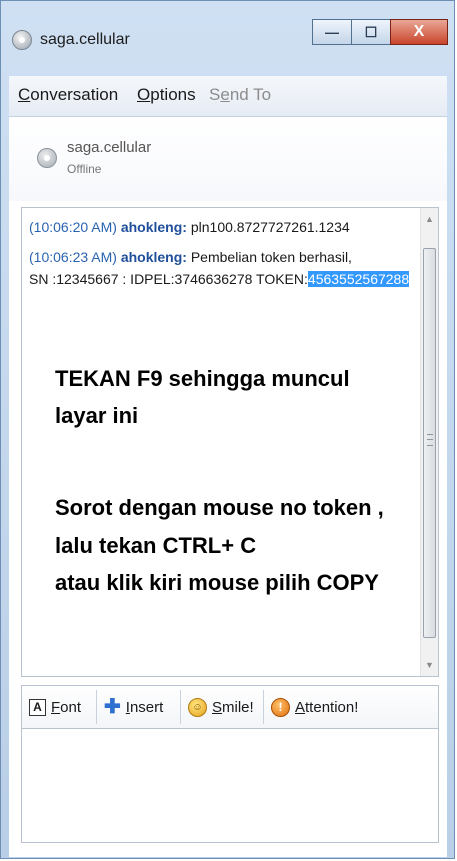 The width and height of the screenshot is (457, 861). What do you see at coordinates (230, 786) in the screenshot?
I see `message-input` at bounding box center [230, 786].